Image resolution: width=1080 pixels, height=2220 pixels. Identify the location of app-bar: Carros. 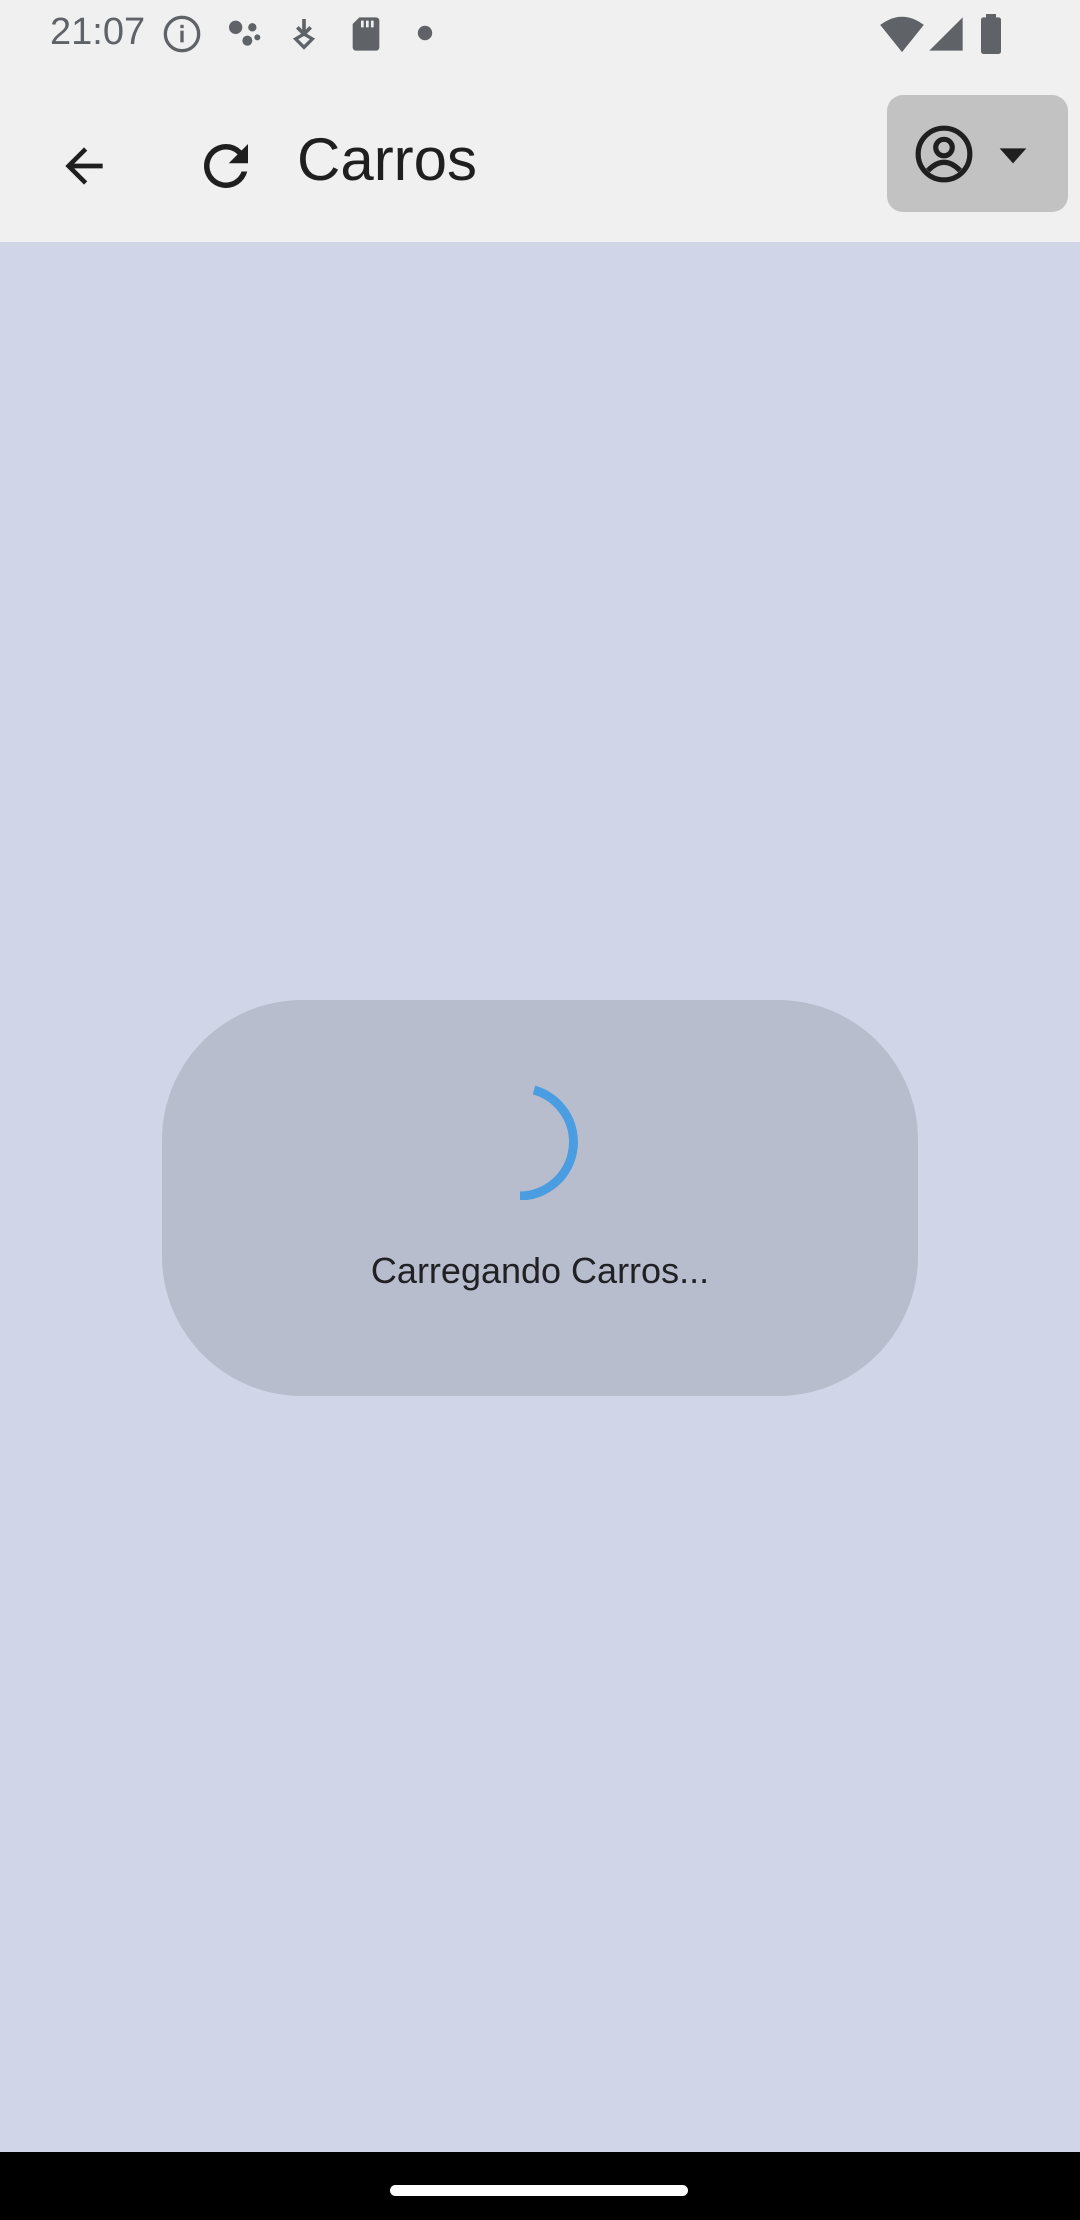
(540, 154).